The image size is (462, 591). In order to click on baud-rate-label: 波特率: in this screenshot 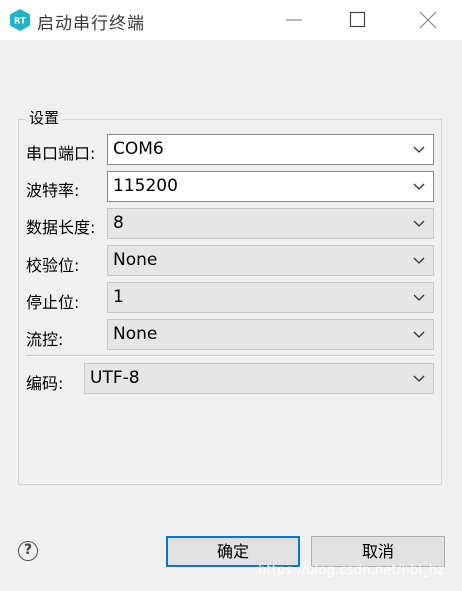, I will do `click(53, 190)`.